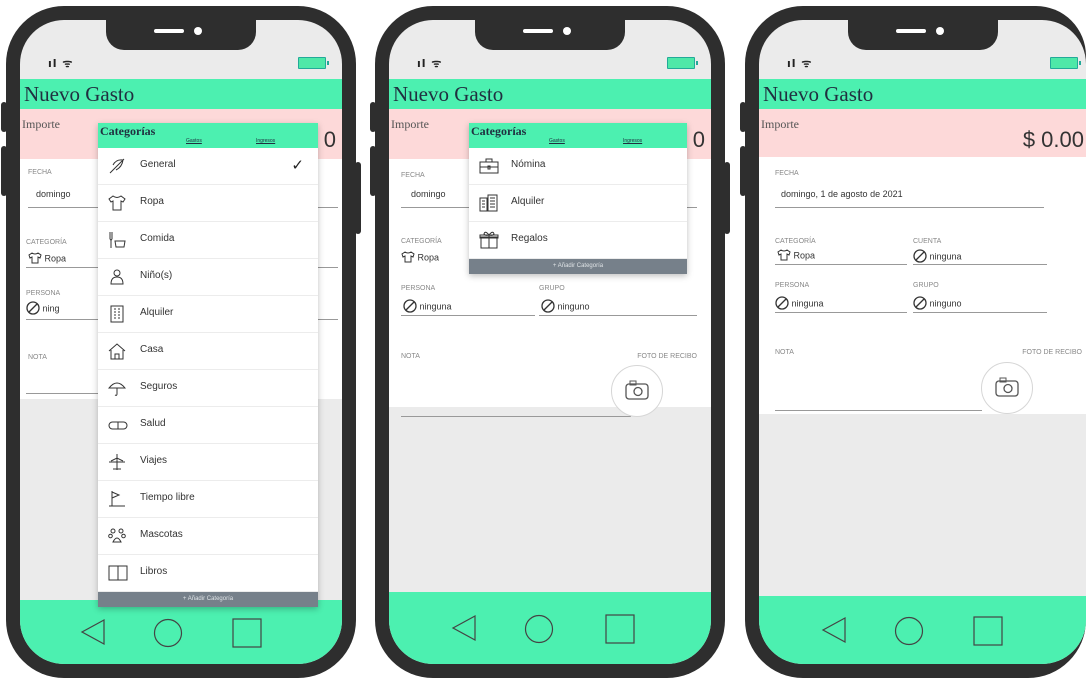  What do you see at coordinates (117, 242) in the screenshot?
I see `food-icon` at bounding box center [117, 242].